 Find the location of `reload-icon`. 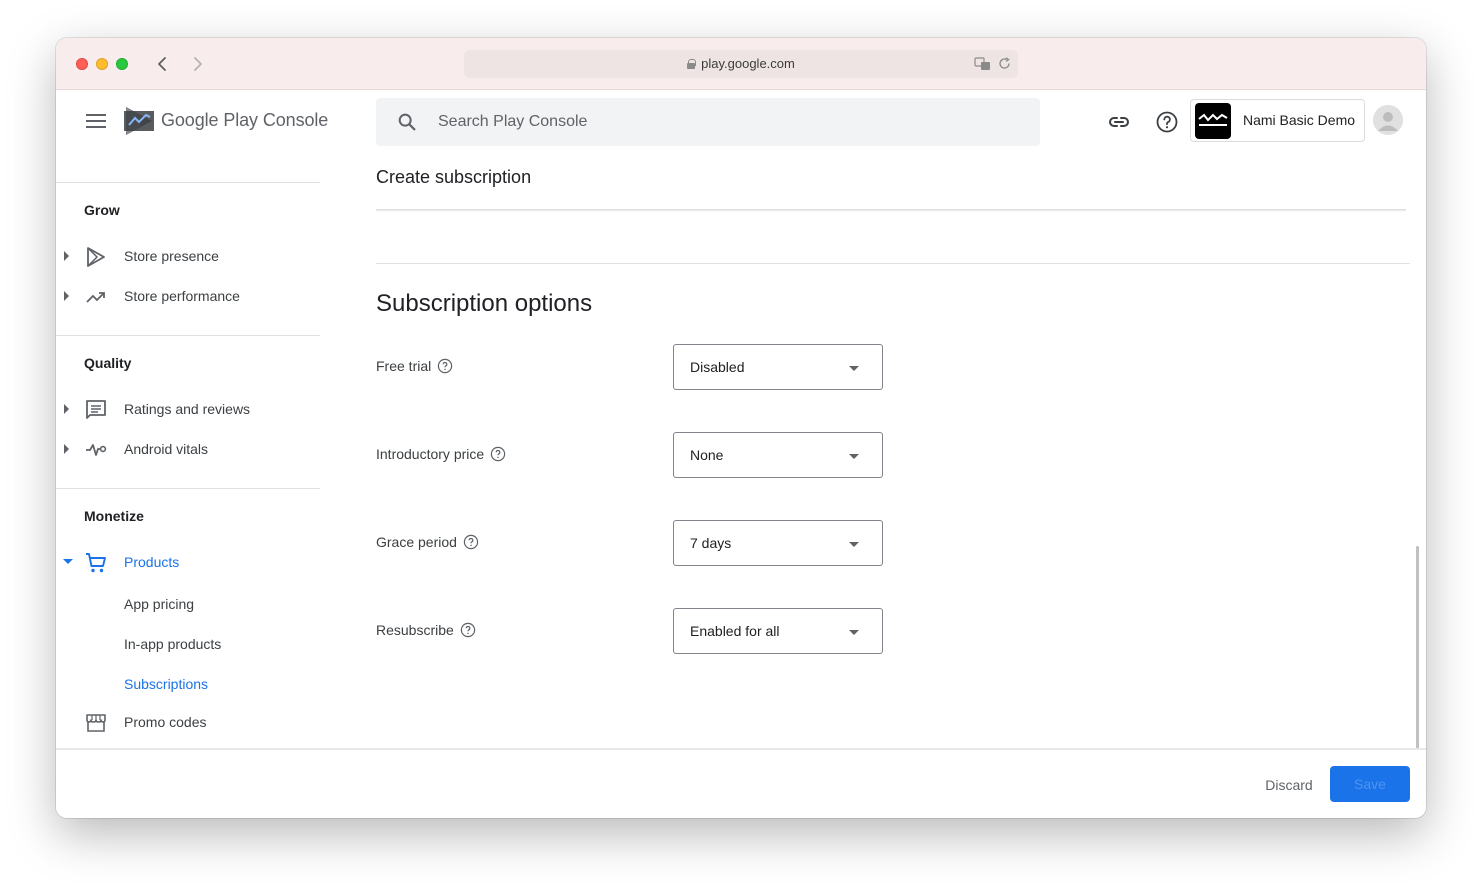

reload-icon is located at coordinates (1005, 64).